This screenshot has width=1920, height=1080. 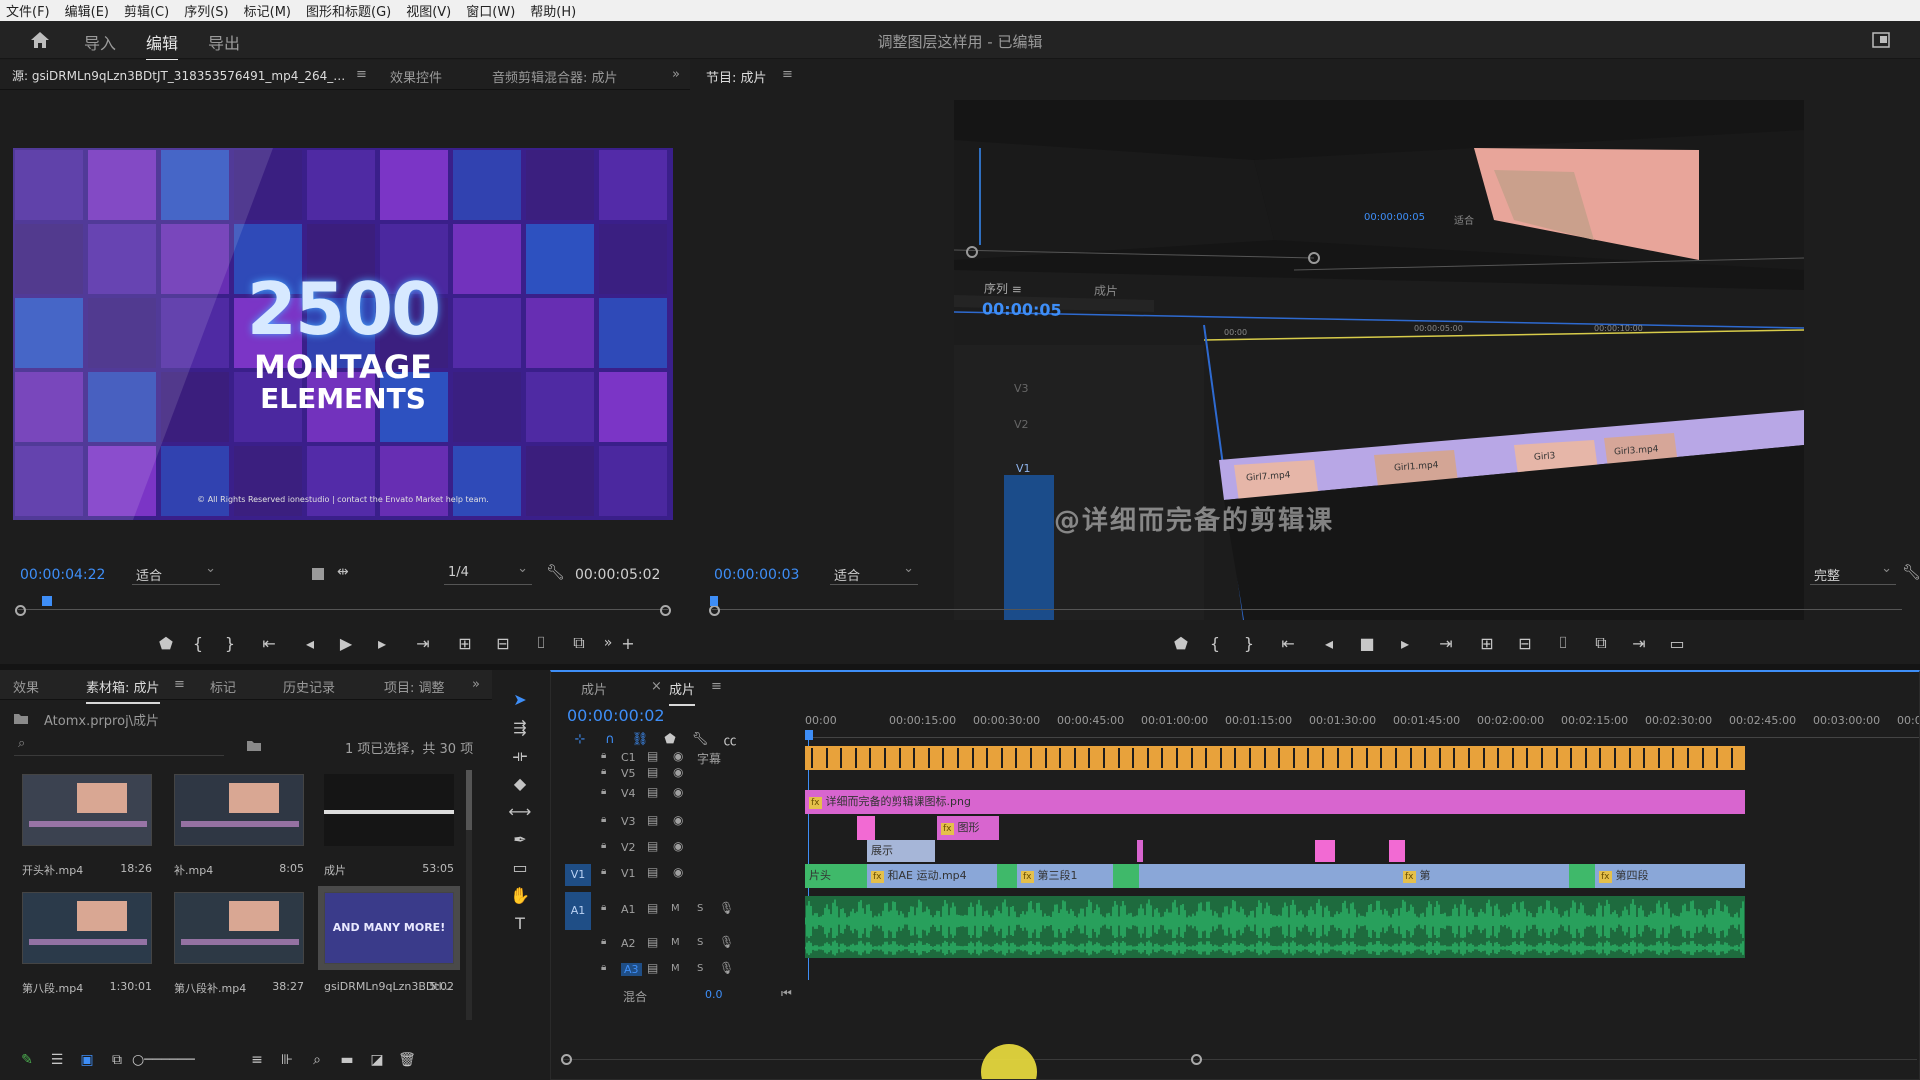 What do you see at coordinates (678, 875) in the screenshot?
I see `track-header-v1: V1 🔒︎ V1 ▤ ◉` at bounding box center [678, 875].